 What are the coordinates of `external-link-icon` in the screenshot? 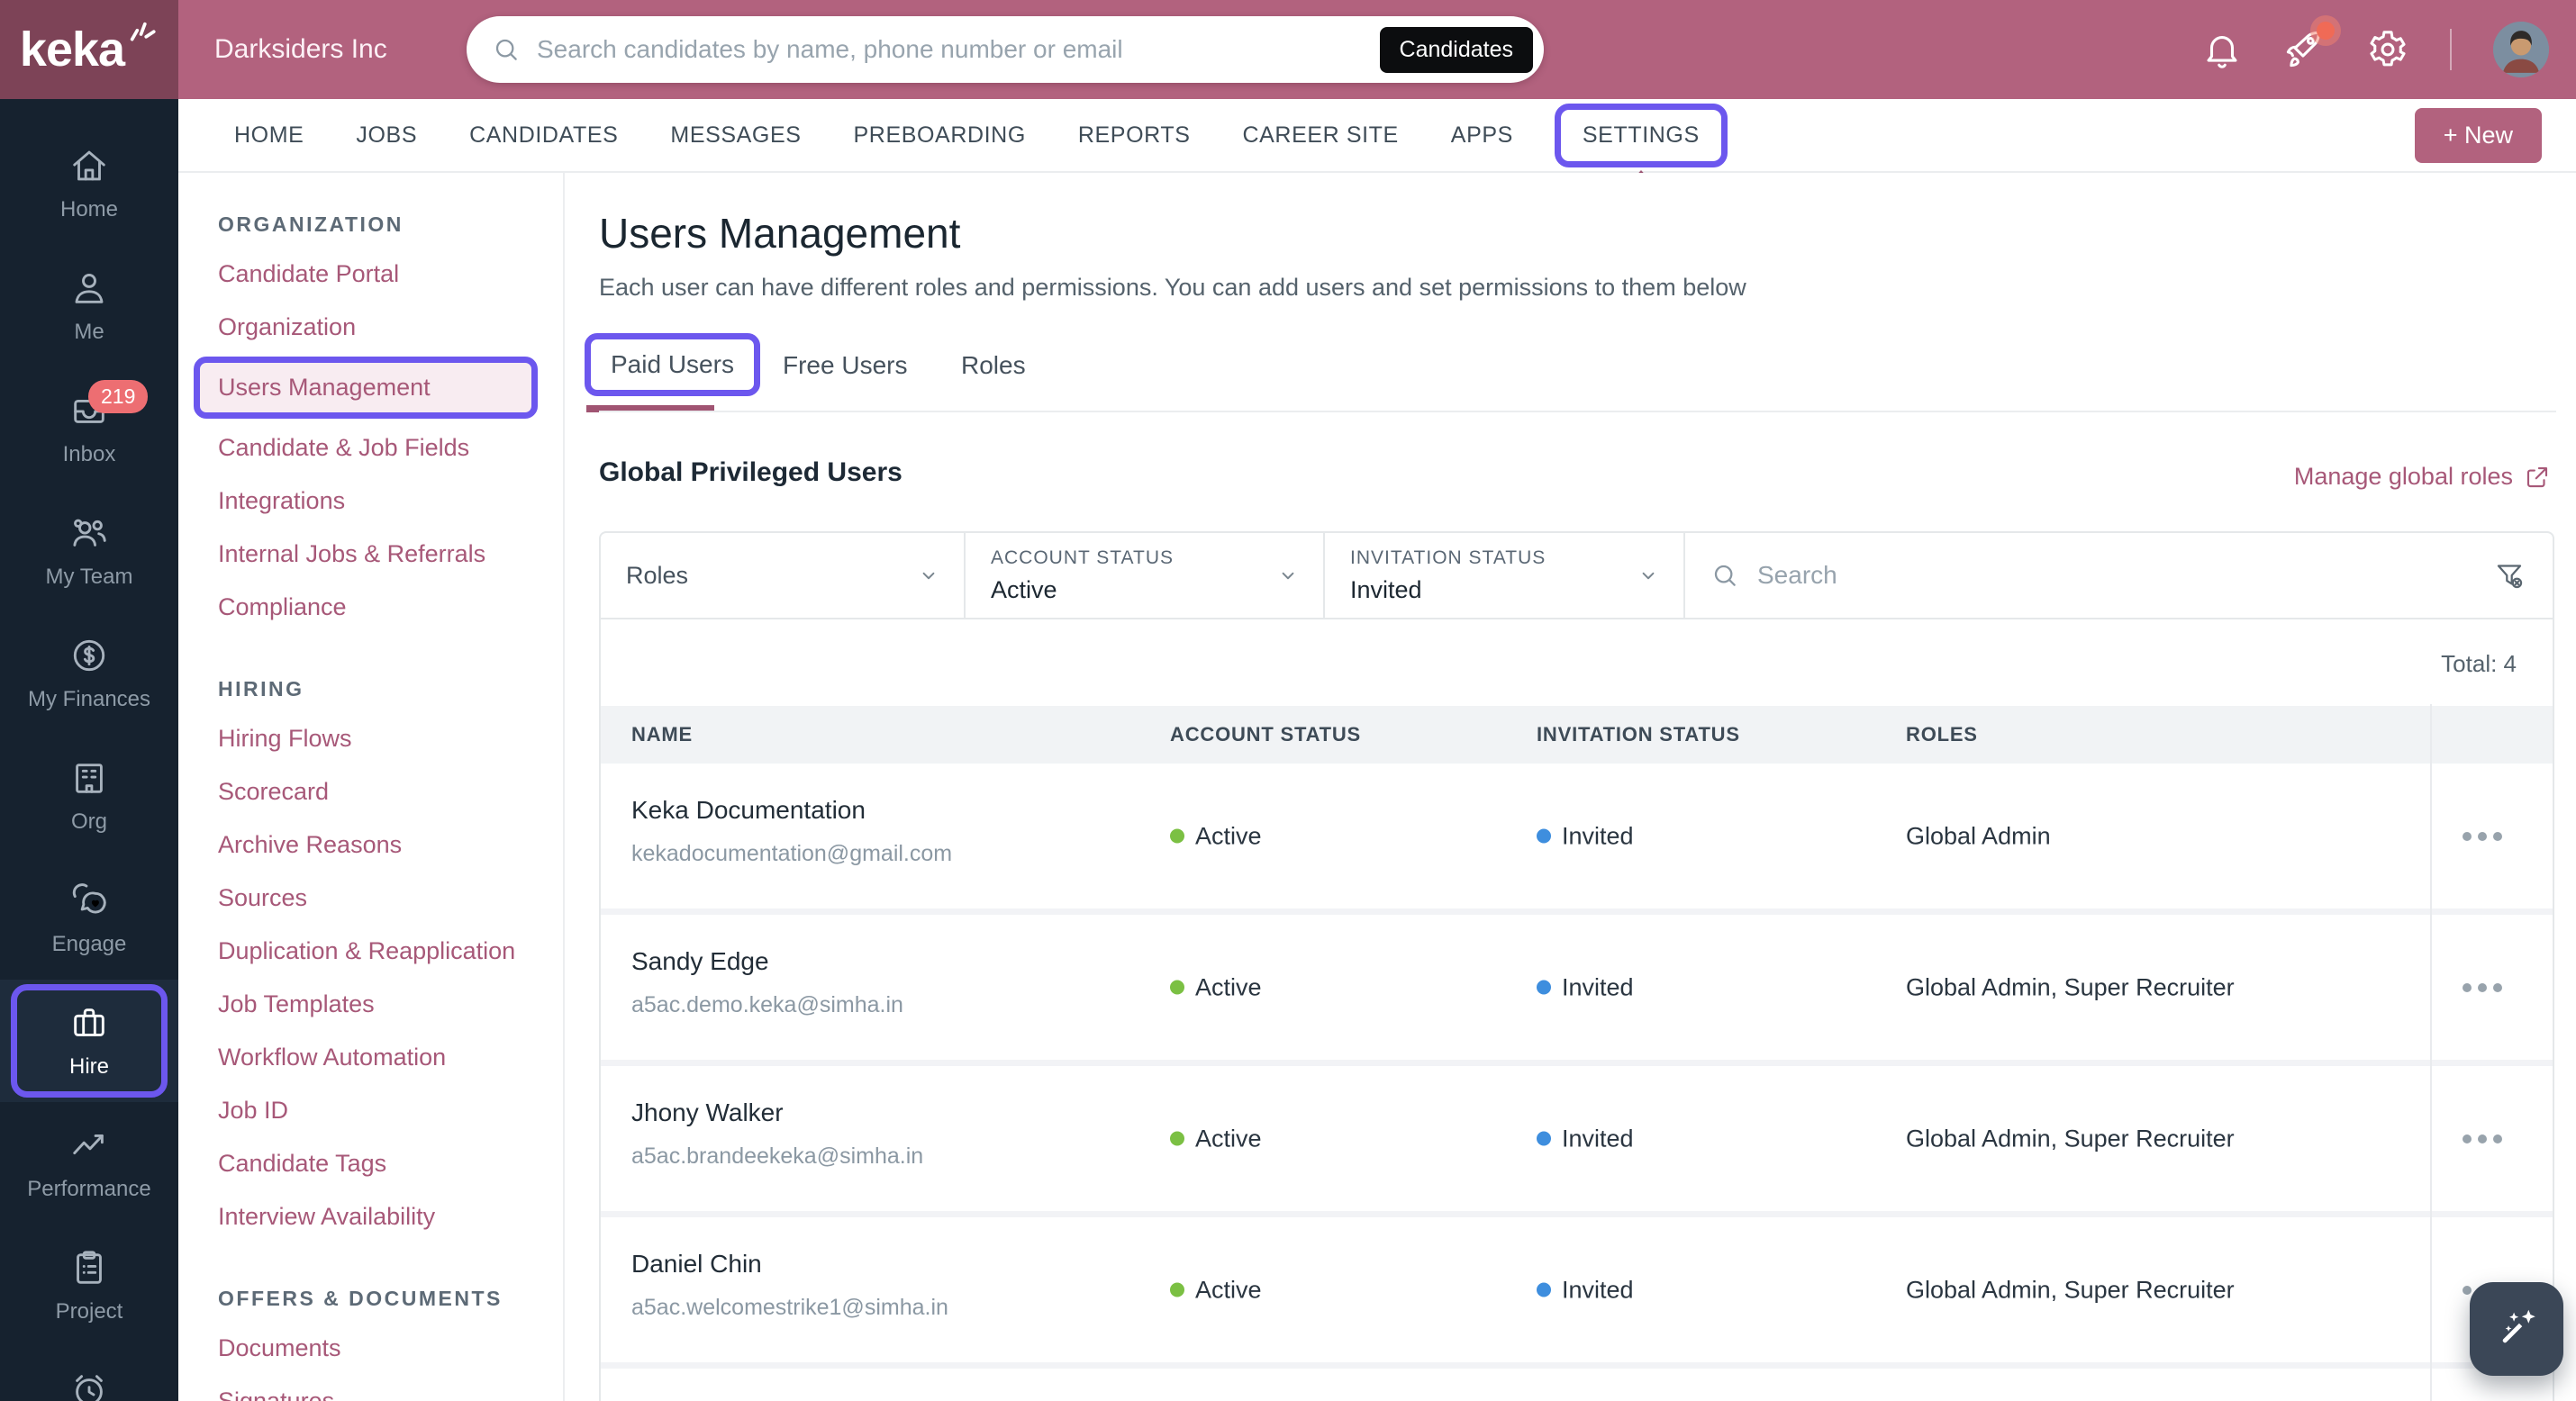 It's located at (2537, 476).